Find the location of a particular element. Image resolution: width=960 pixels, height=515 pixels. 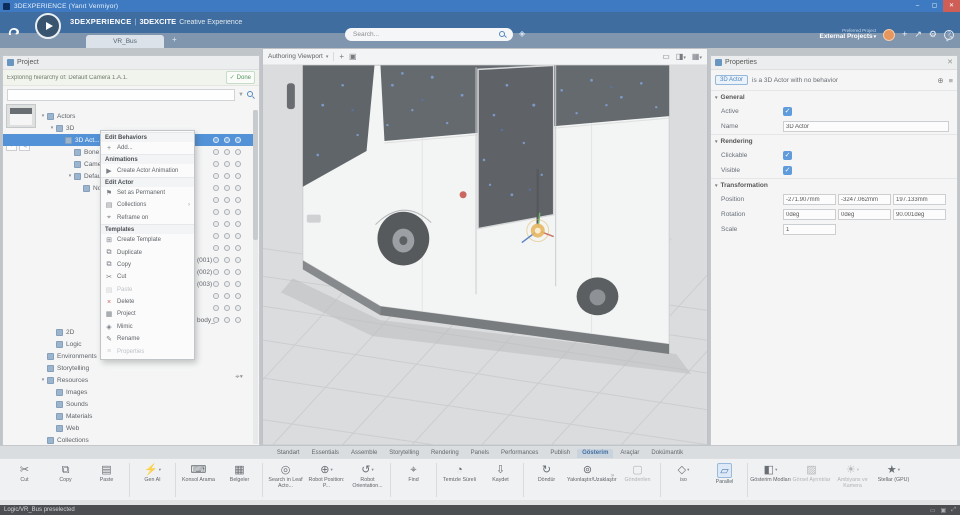

fullscreen-icon: ⤢ is located at coordinates (953, 510).